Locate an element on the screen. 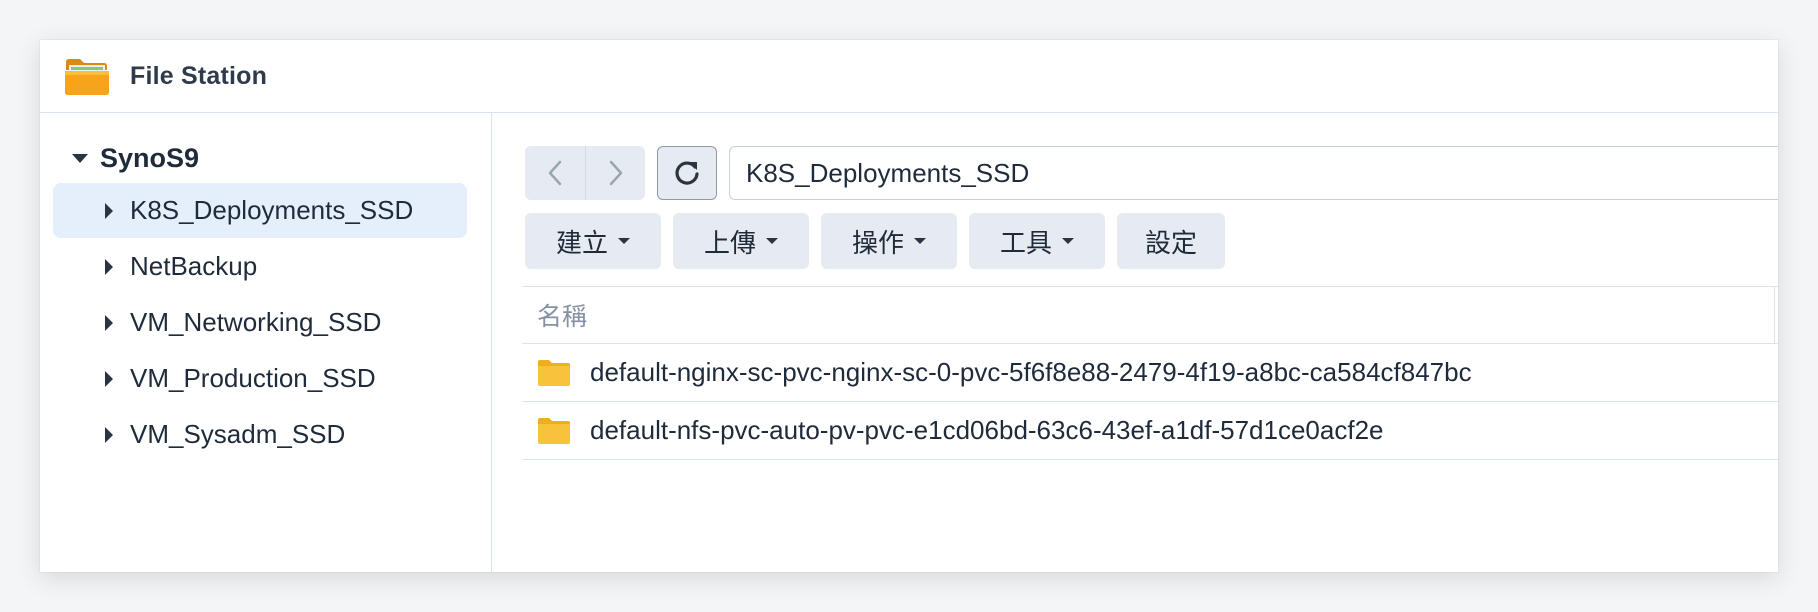  upload-button-label: 上傳 is located at coordinates (729, 242).